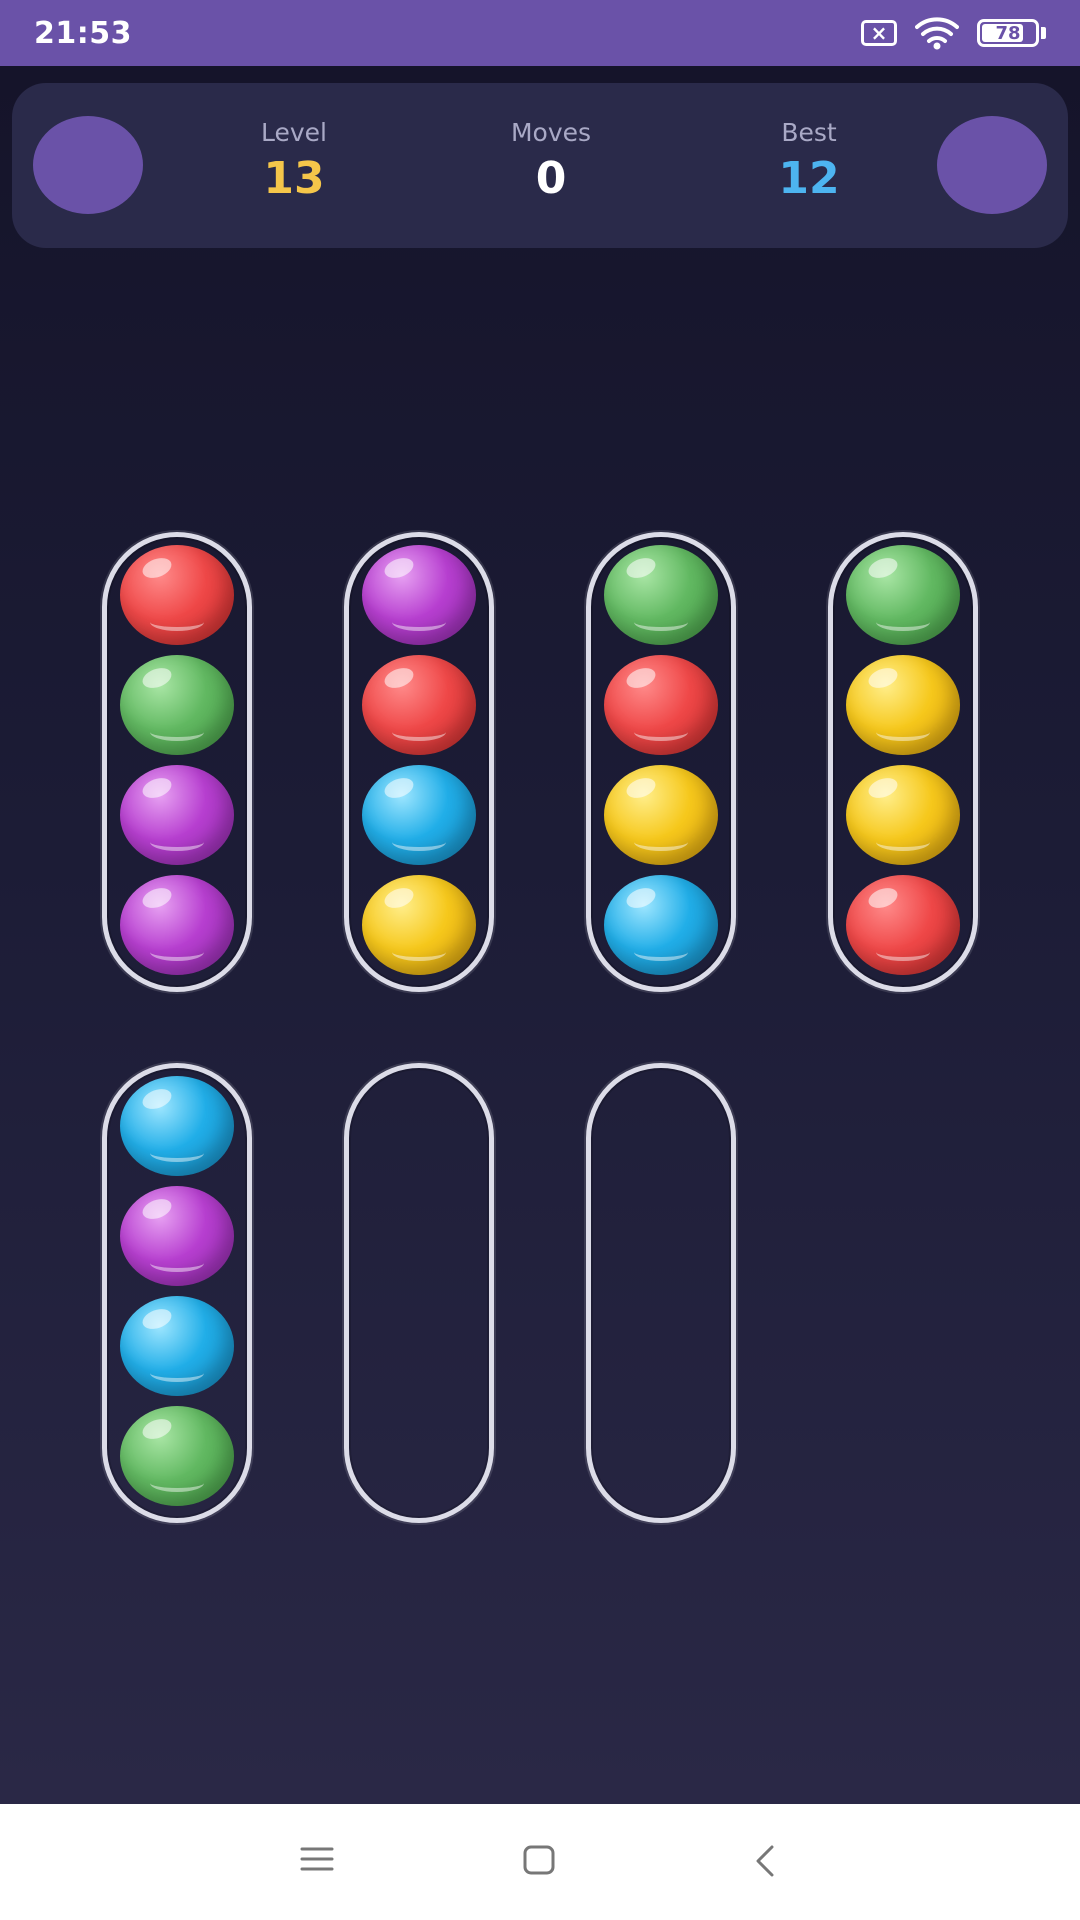 The height and width of the screenshot is (1920, 1080). What do you see at coordinates (551, 178) in the screenshot?
I see `moves-value: 0` at bounding box center [551, 178].